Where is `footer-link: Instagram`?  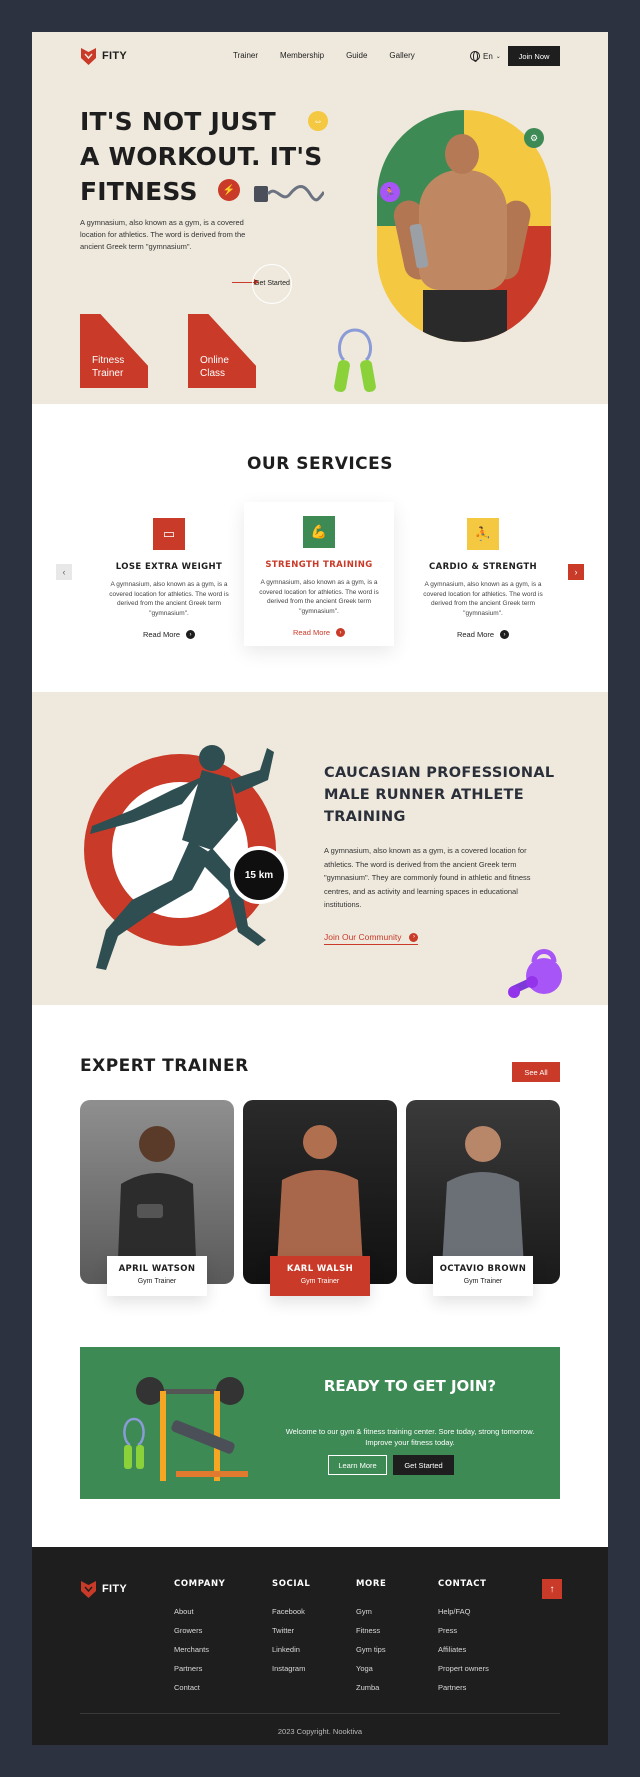
footer-link: Instagram is located at coordinates (291, 1668).